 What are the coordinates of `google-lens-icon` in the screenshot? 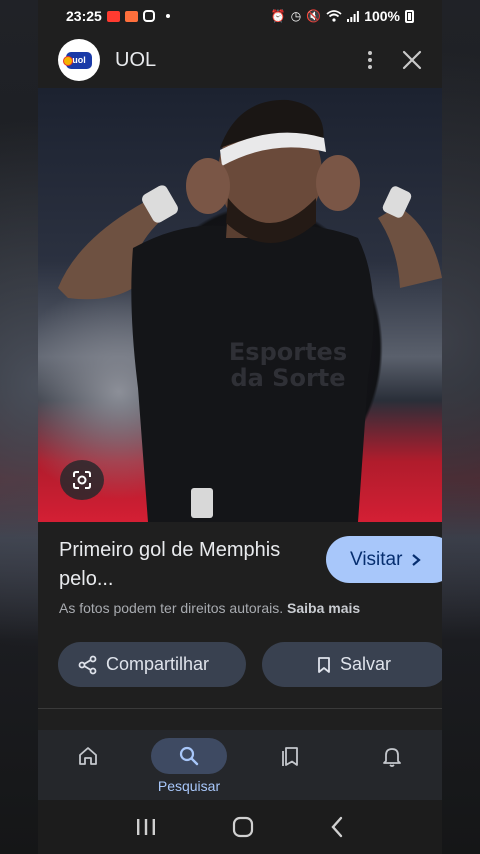 It's located at (82, 480).